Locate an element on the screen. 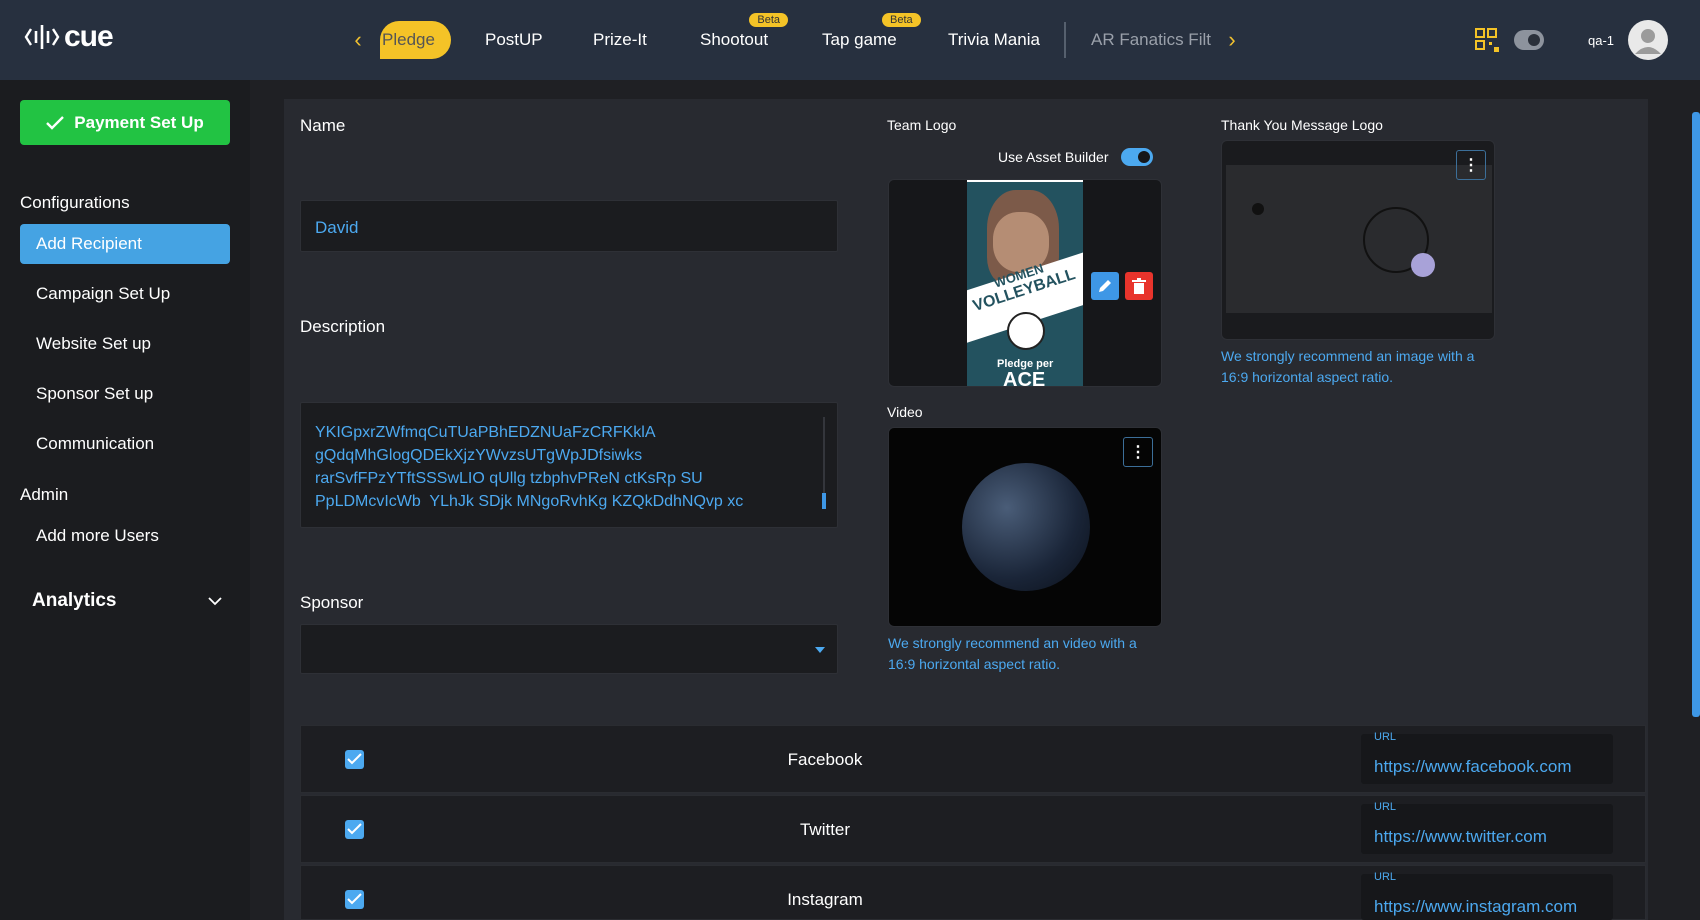 The height and width of the screenshot is (920, 1700). payment-setup-label: Payment Set Up is located at coordinates (139, 122).